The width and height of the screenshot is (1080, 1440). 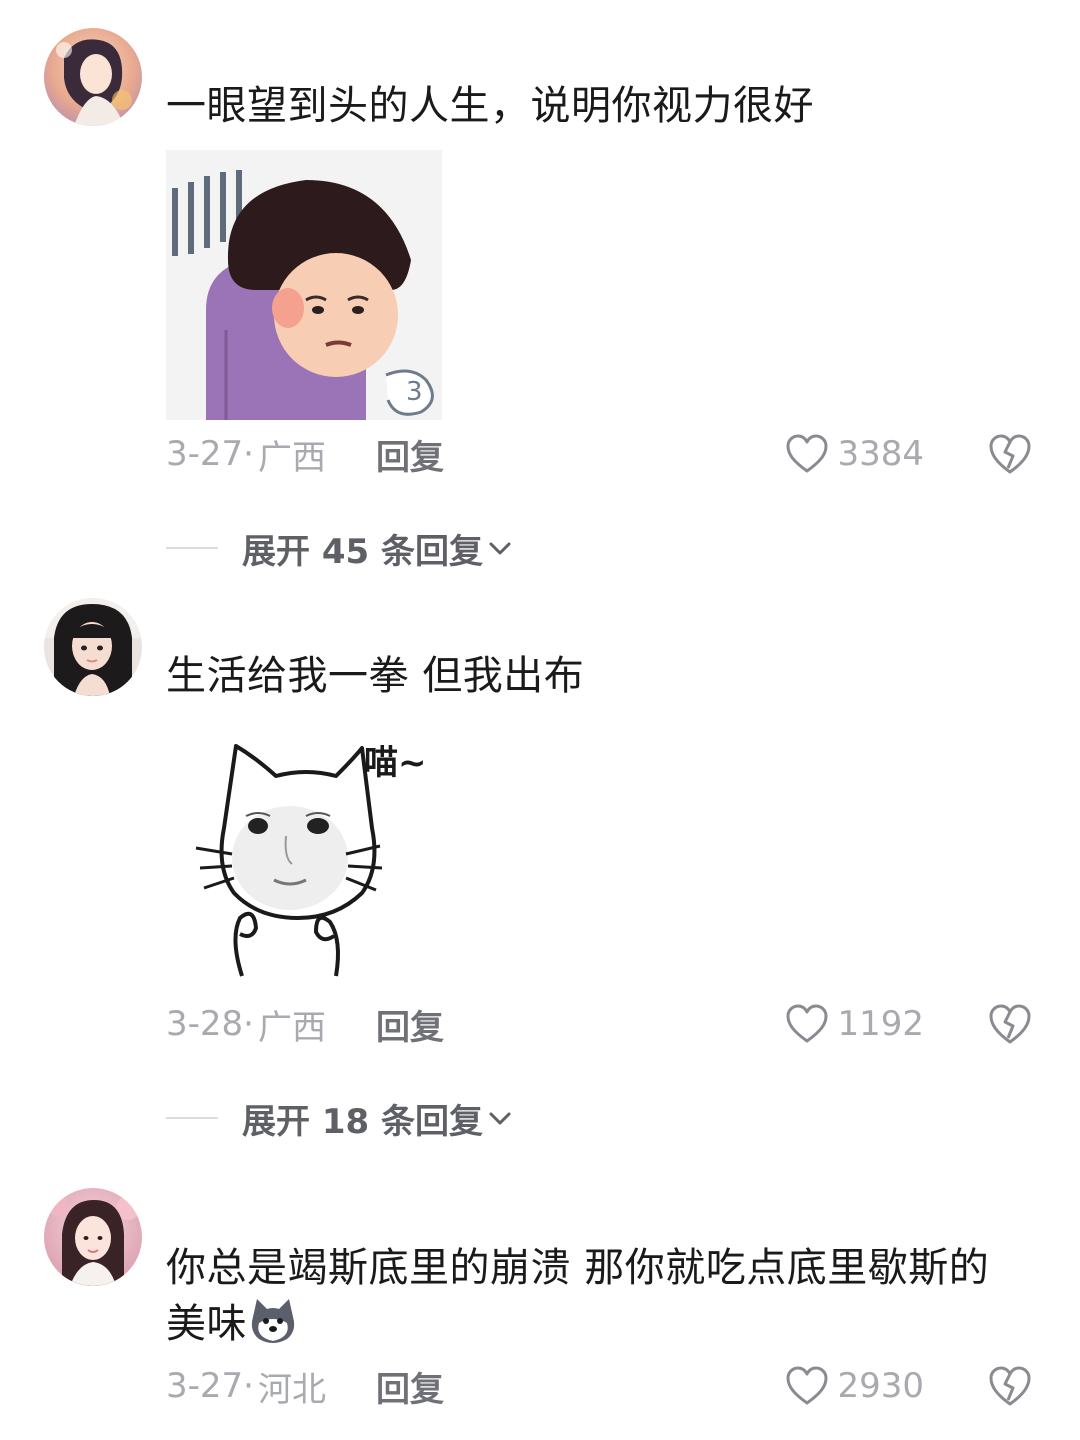 I want to click on sticker-text: 喵~, so click(x=395, y=763).